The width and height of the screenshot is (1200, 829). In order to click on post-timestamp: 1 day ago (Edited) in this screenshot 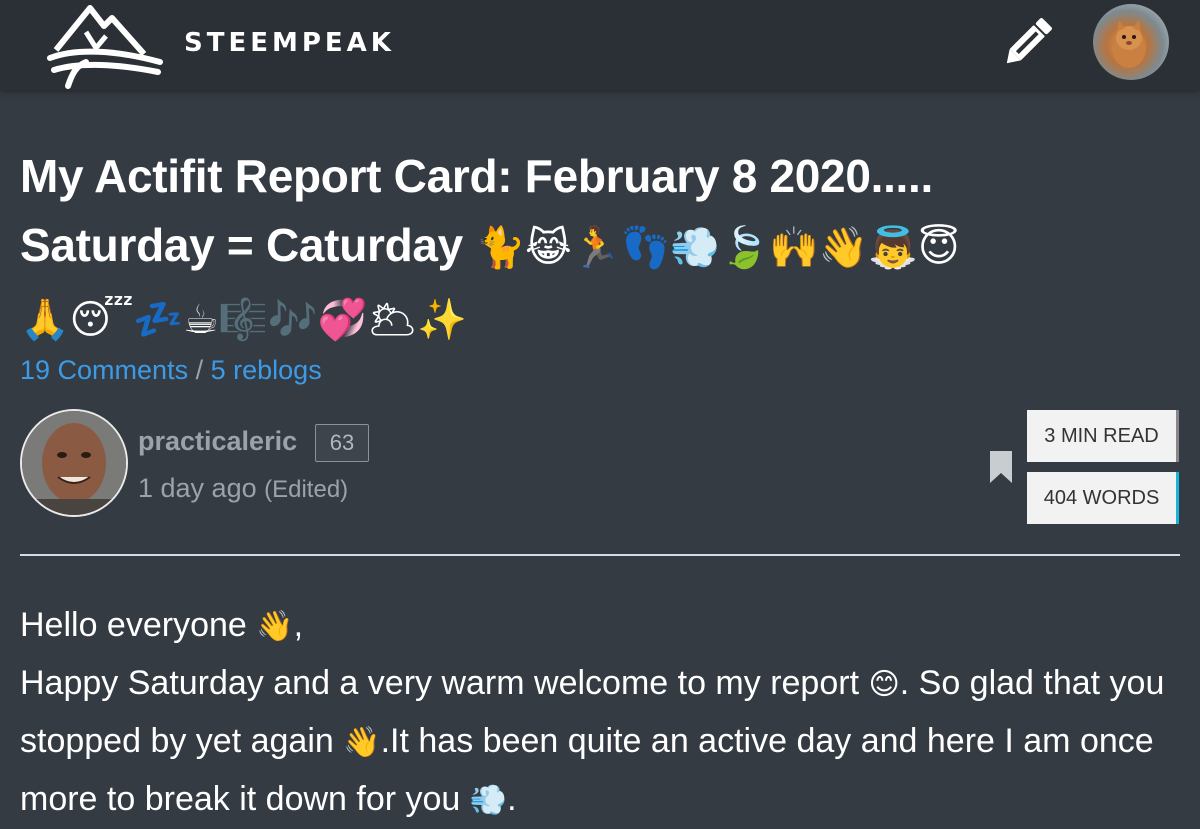, I will do `click(243, 488)`.